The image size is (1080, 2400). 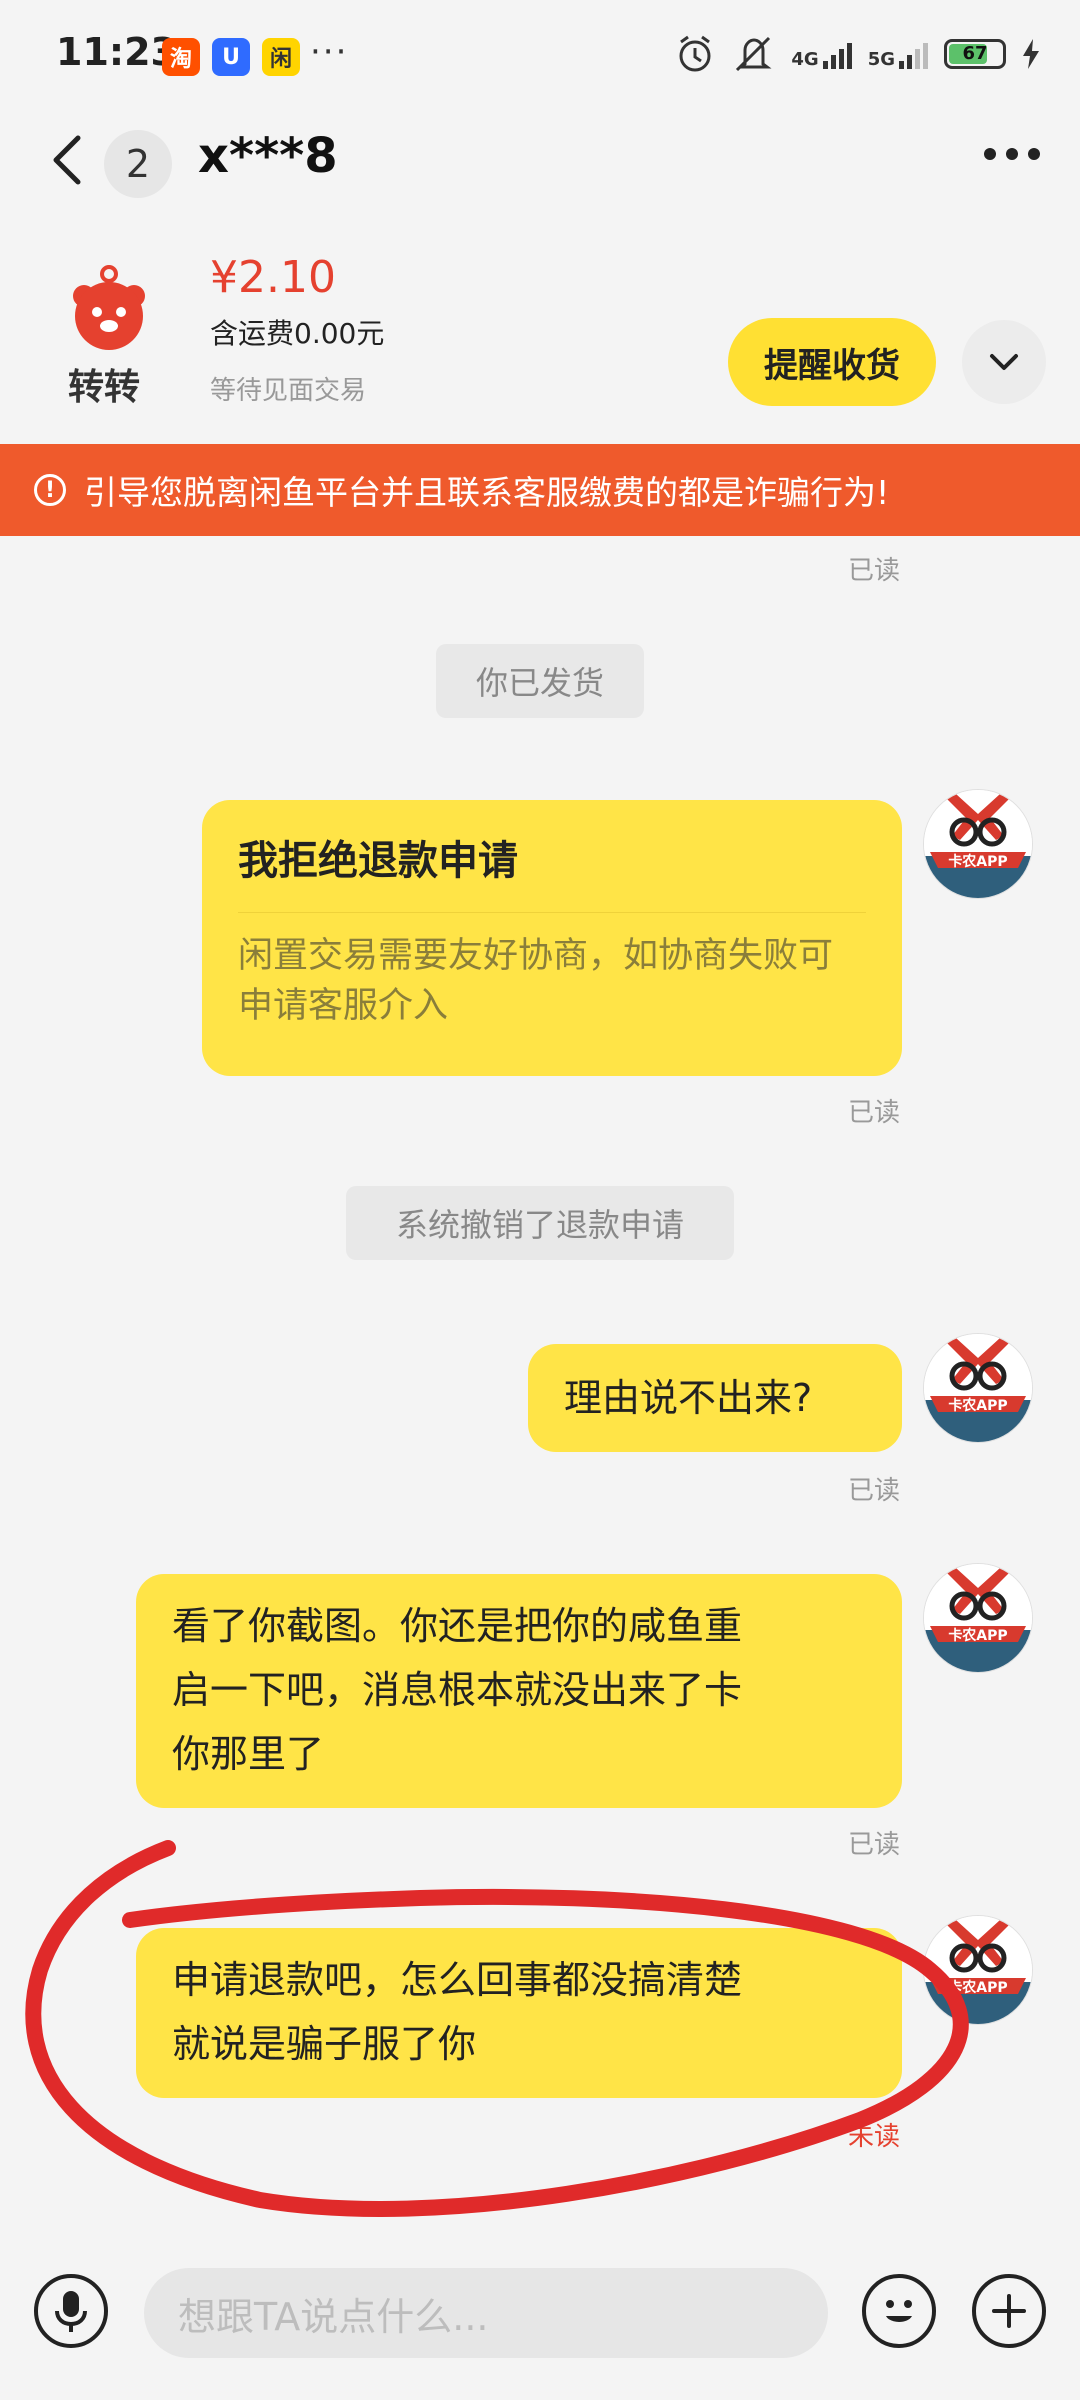 I want to click on zhuanzhuan-logo, so click(x=109, y=307).